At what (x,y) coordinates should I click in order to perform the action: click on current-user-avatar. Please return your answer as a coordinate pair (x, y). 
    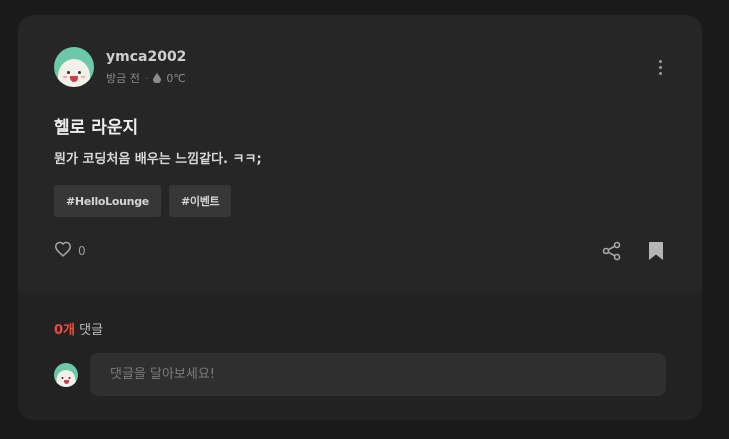
    Looking at the image, I should click on (66, 375).